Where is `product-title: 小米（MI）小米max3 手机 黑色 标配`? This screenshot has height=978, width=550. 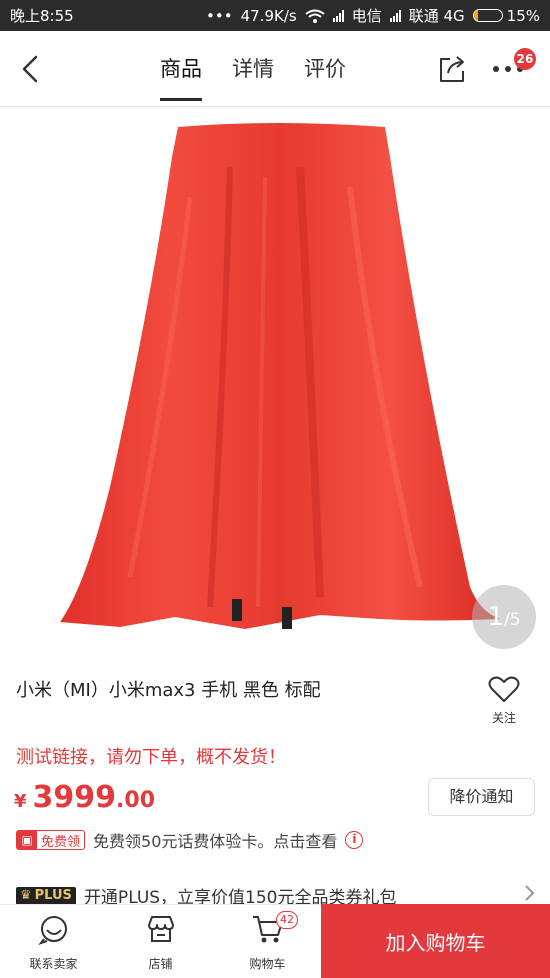 product-title: 小米（MI）小米max3 手机 黑色 标配 is located at coordinates (168, 690).